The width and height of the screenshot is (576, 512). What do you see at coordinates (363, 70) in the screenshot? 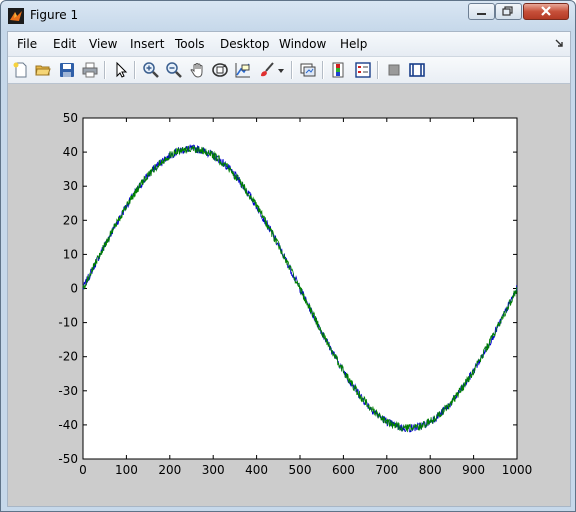
I see `insert-legend-icon` at bounding box center [363, 70].